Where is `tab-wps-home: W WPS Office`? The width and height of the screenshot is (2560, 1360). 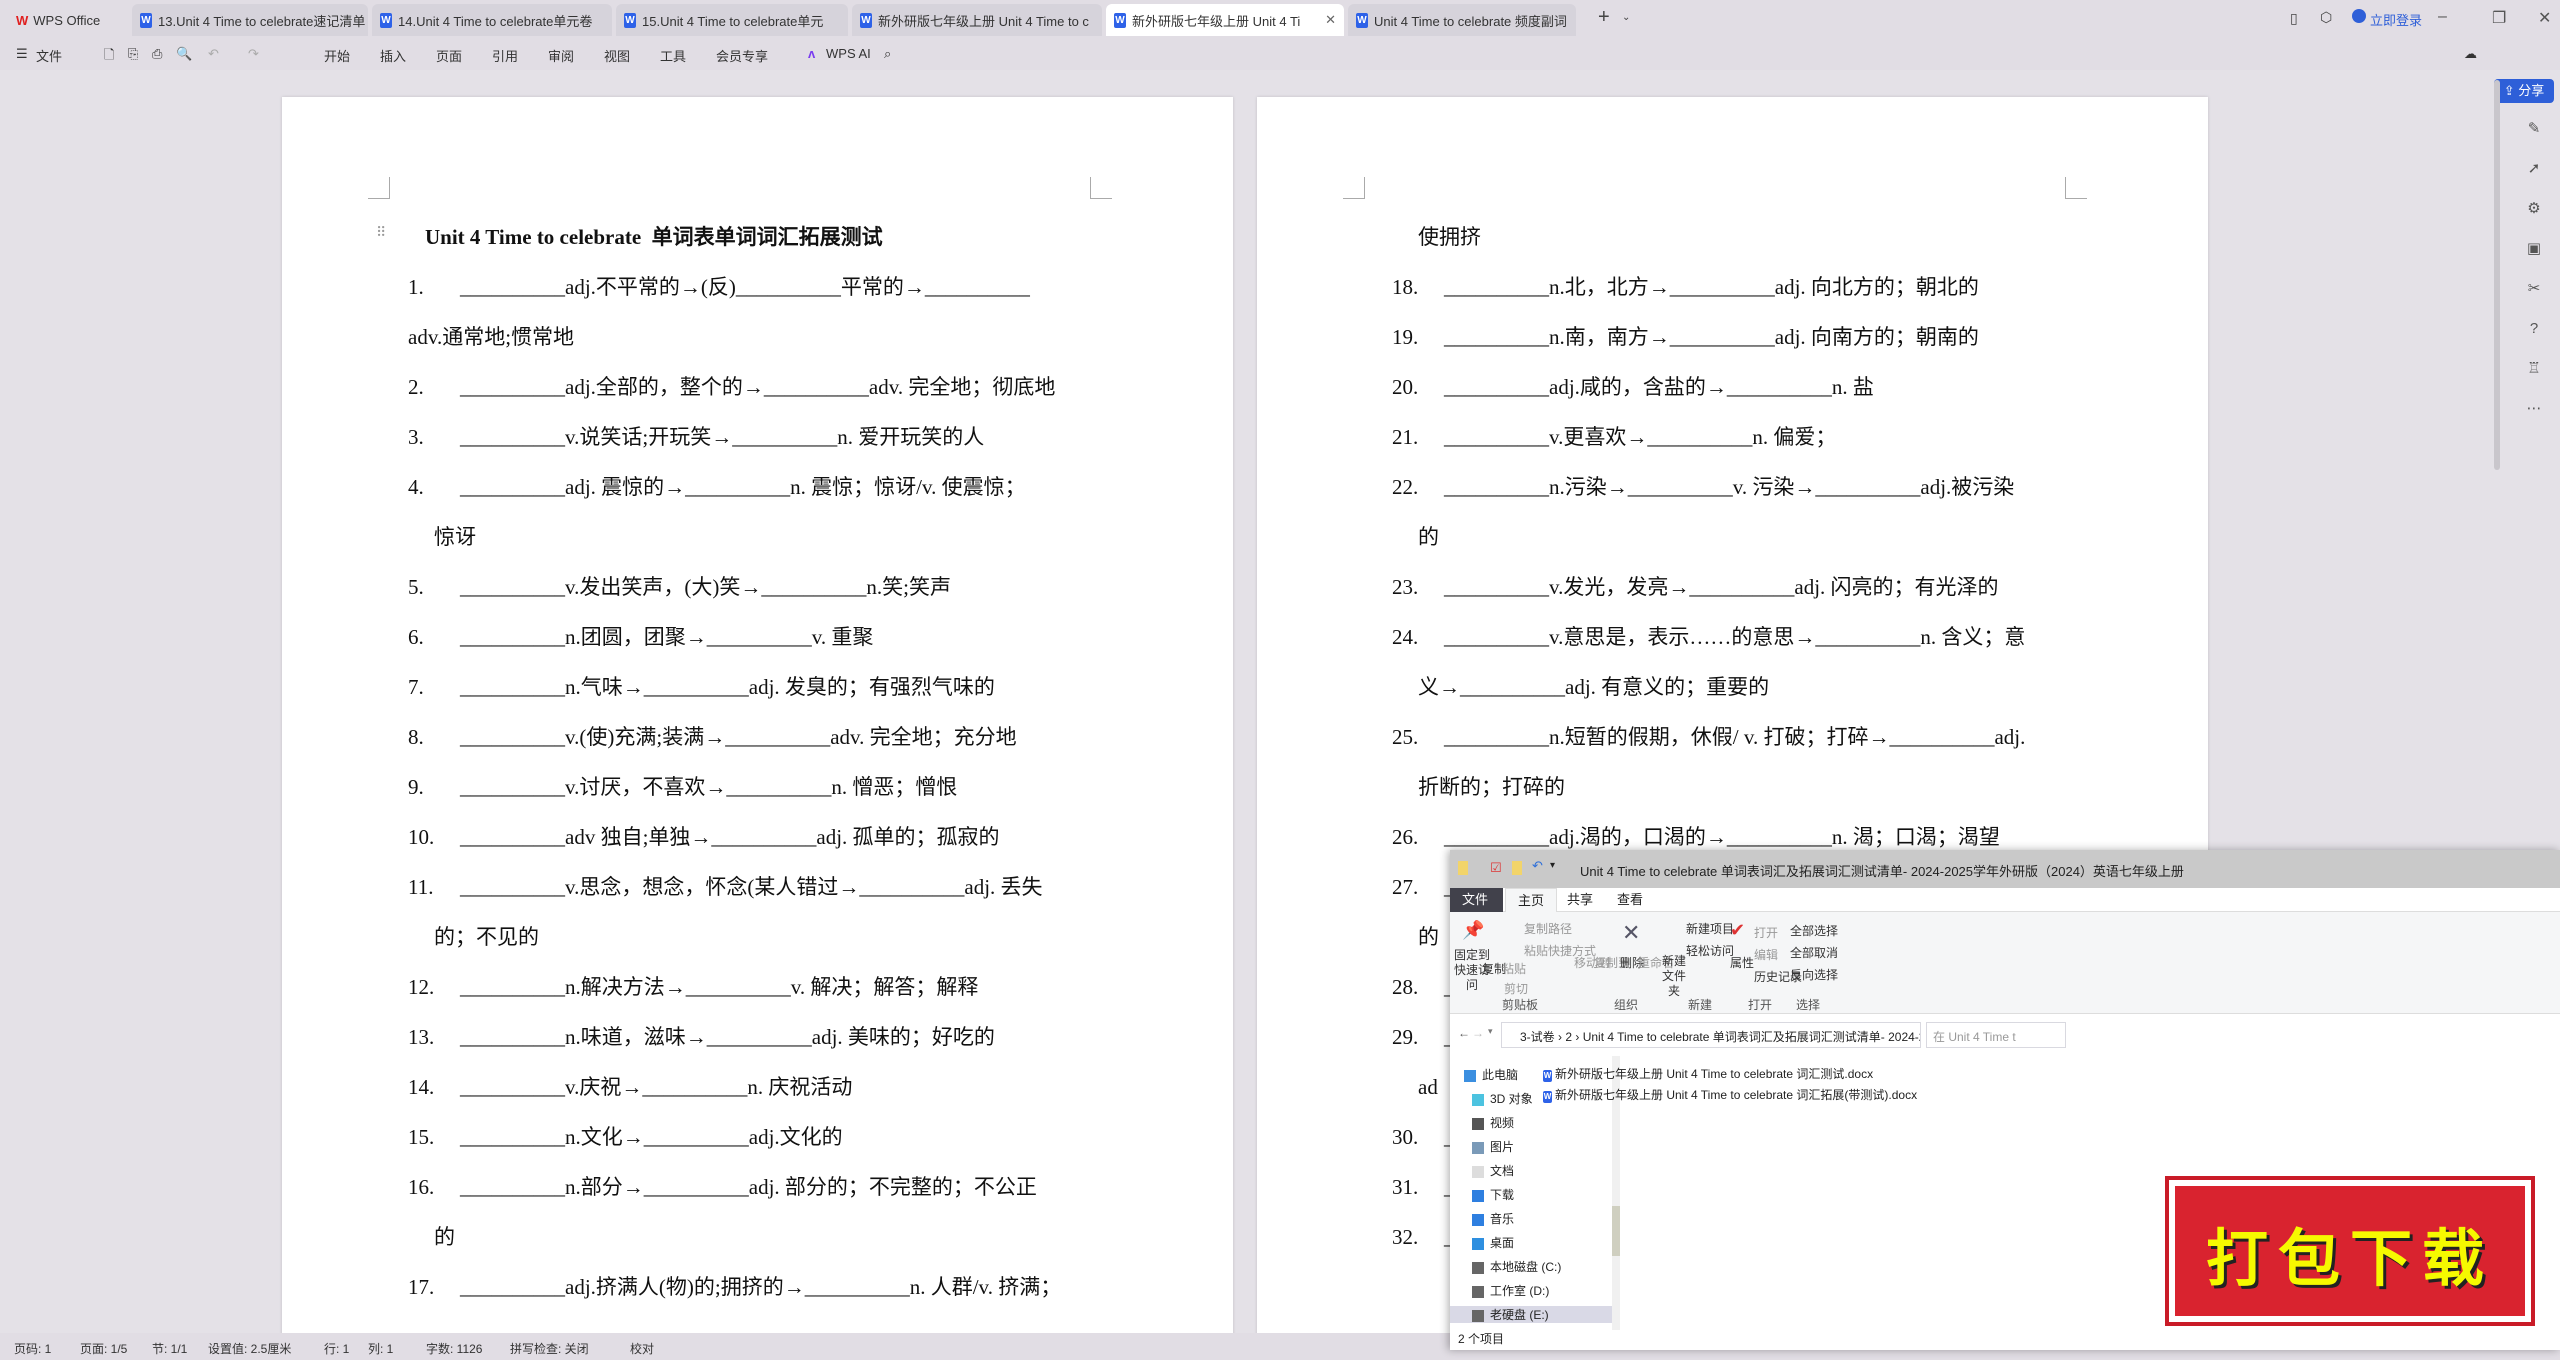
tab-wps-home: W WPS Office is located at coordinates (68, 20).